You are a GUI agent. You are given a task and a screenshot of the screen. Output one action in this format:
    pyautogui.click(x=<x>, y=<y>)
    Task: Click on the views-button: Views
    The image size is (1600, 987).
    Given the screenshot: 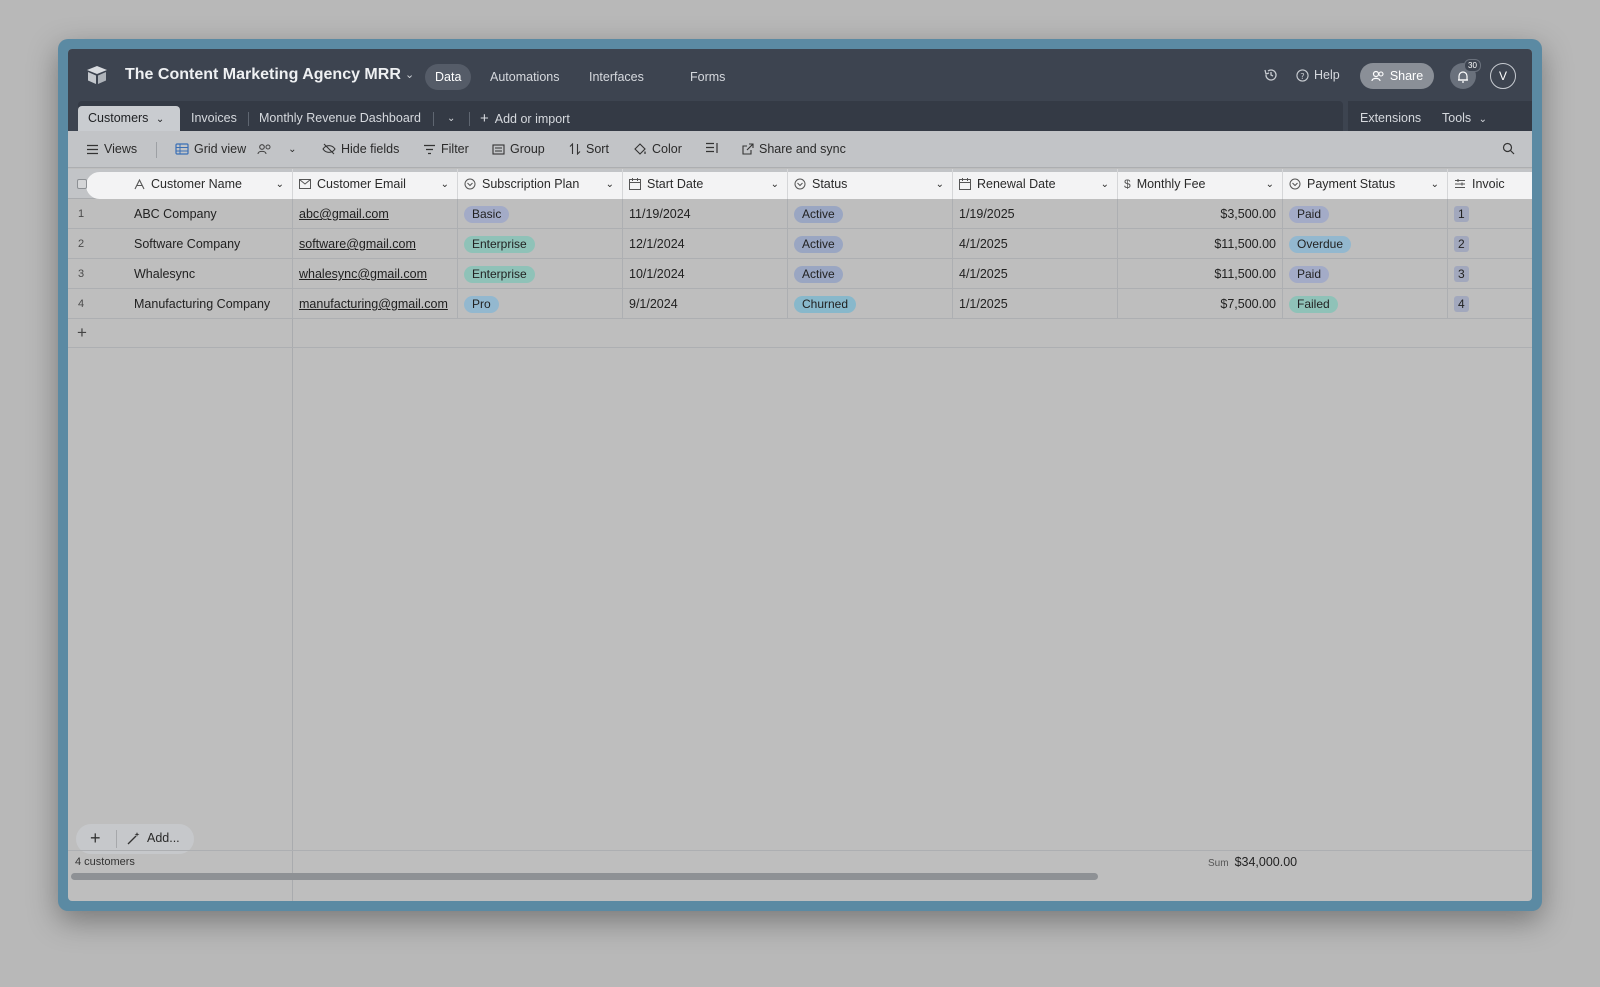 What is the action you would take?
    pyautogui.click(x=111, y=149)
    